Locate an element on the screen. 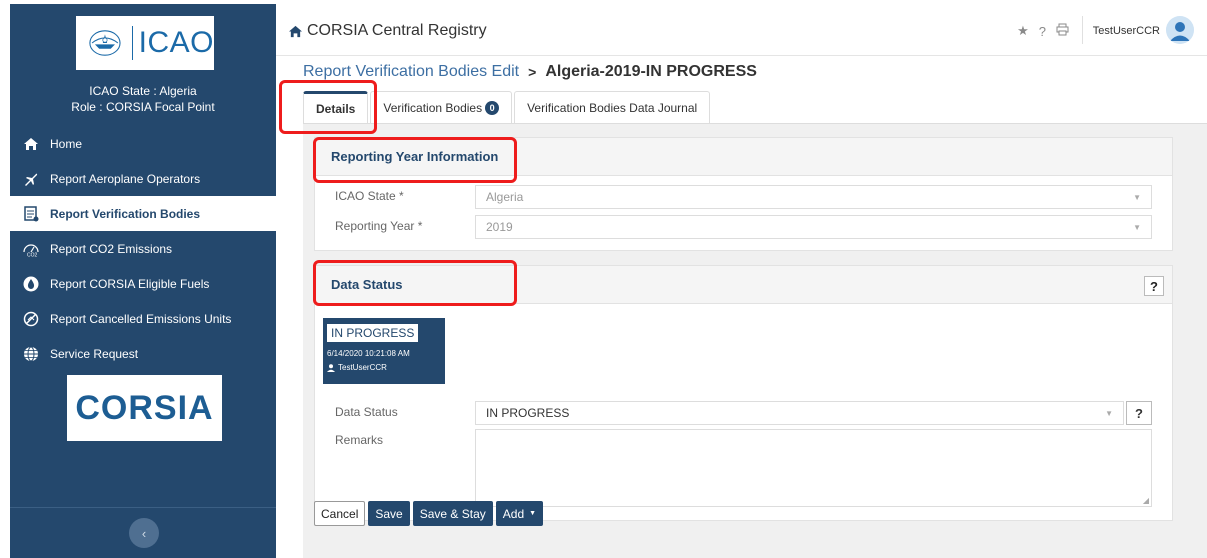 This screenshot has height=558, width=1207. form-actions: Cancel Save Save & Stay Add ▼ is located at coordinates (429, 513).